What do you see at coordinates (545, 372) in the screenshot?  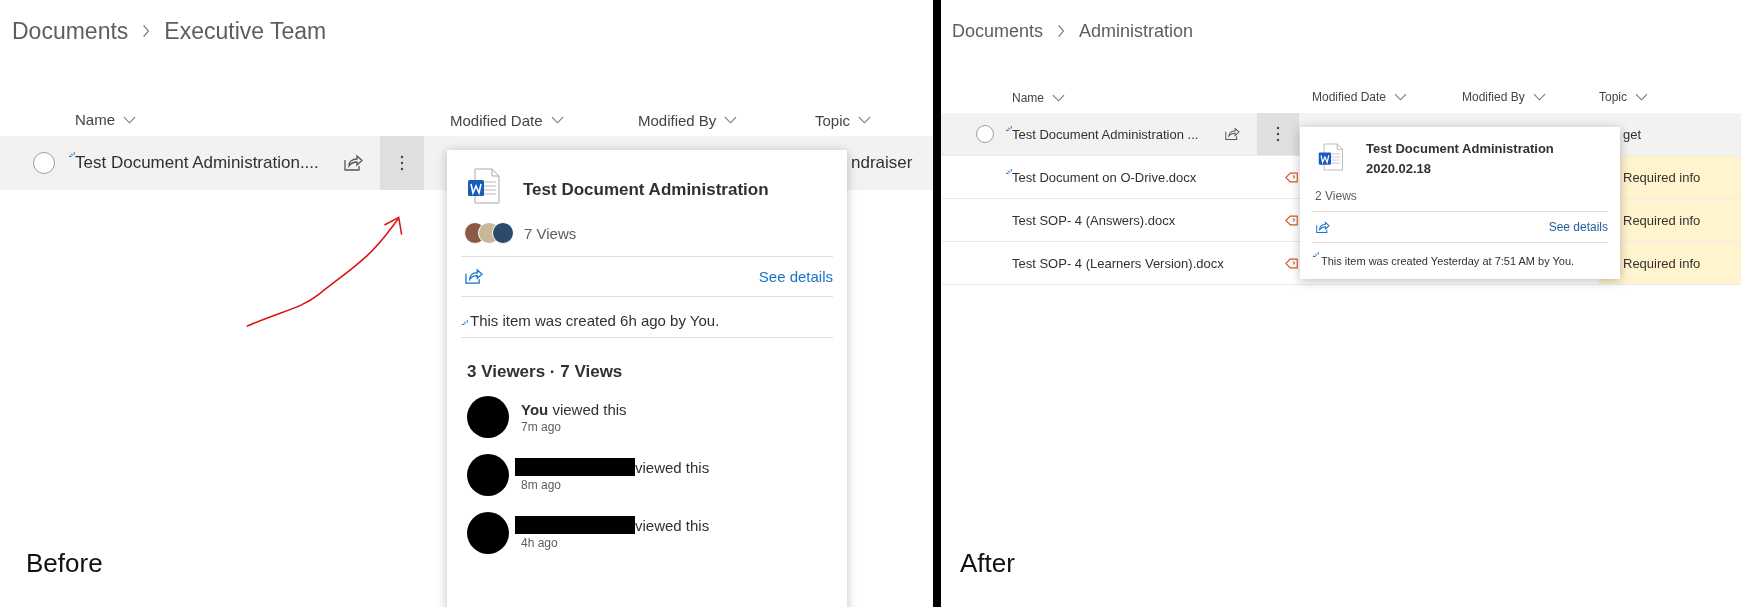 I see `viewers-heading: 3 Viewers · 7 Views` at bounding box center [545, 372].